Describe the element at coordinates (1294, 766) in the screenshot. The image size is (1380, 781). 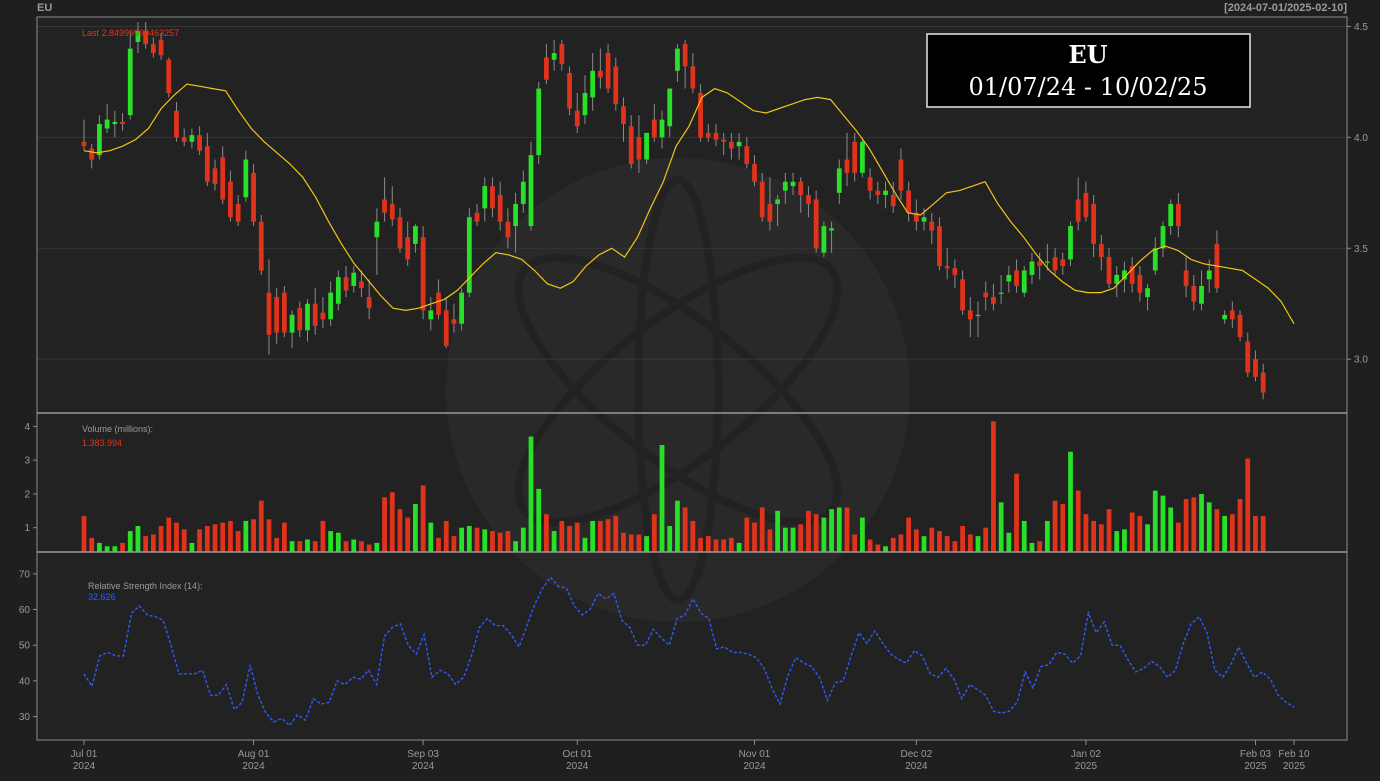
I see `x-tick-year-label: 2025` at that location.